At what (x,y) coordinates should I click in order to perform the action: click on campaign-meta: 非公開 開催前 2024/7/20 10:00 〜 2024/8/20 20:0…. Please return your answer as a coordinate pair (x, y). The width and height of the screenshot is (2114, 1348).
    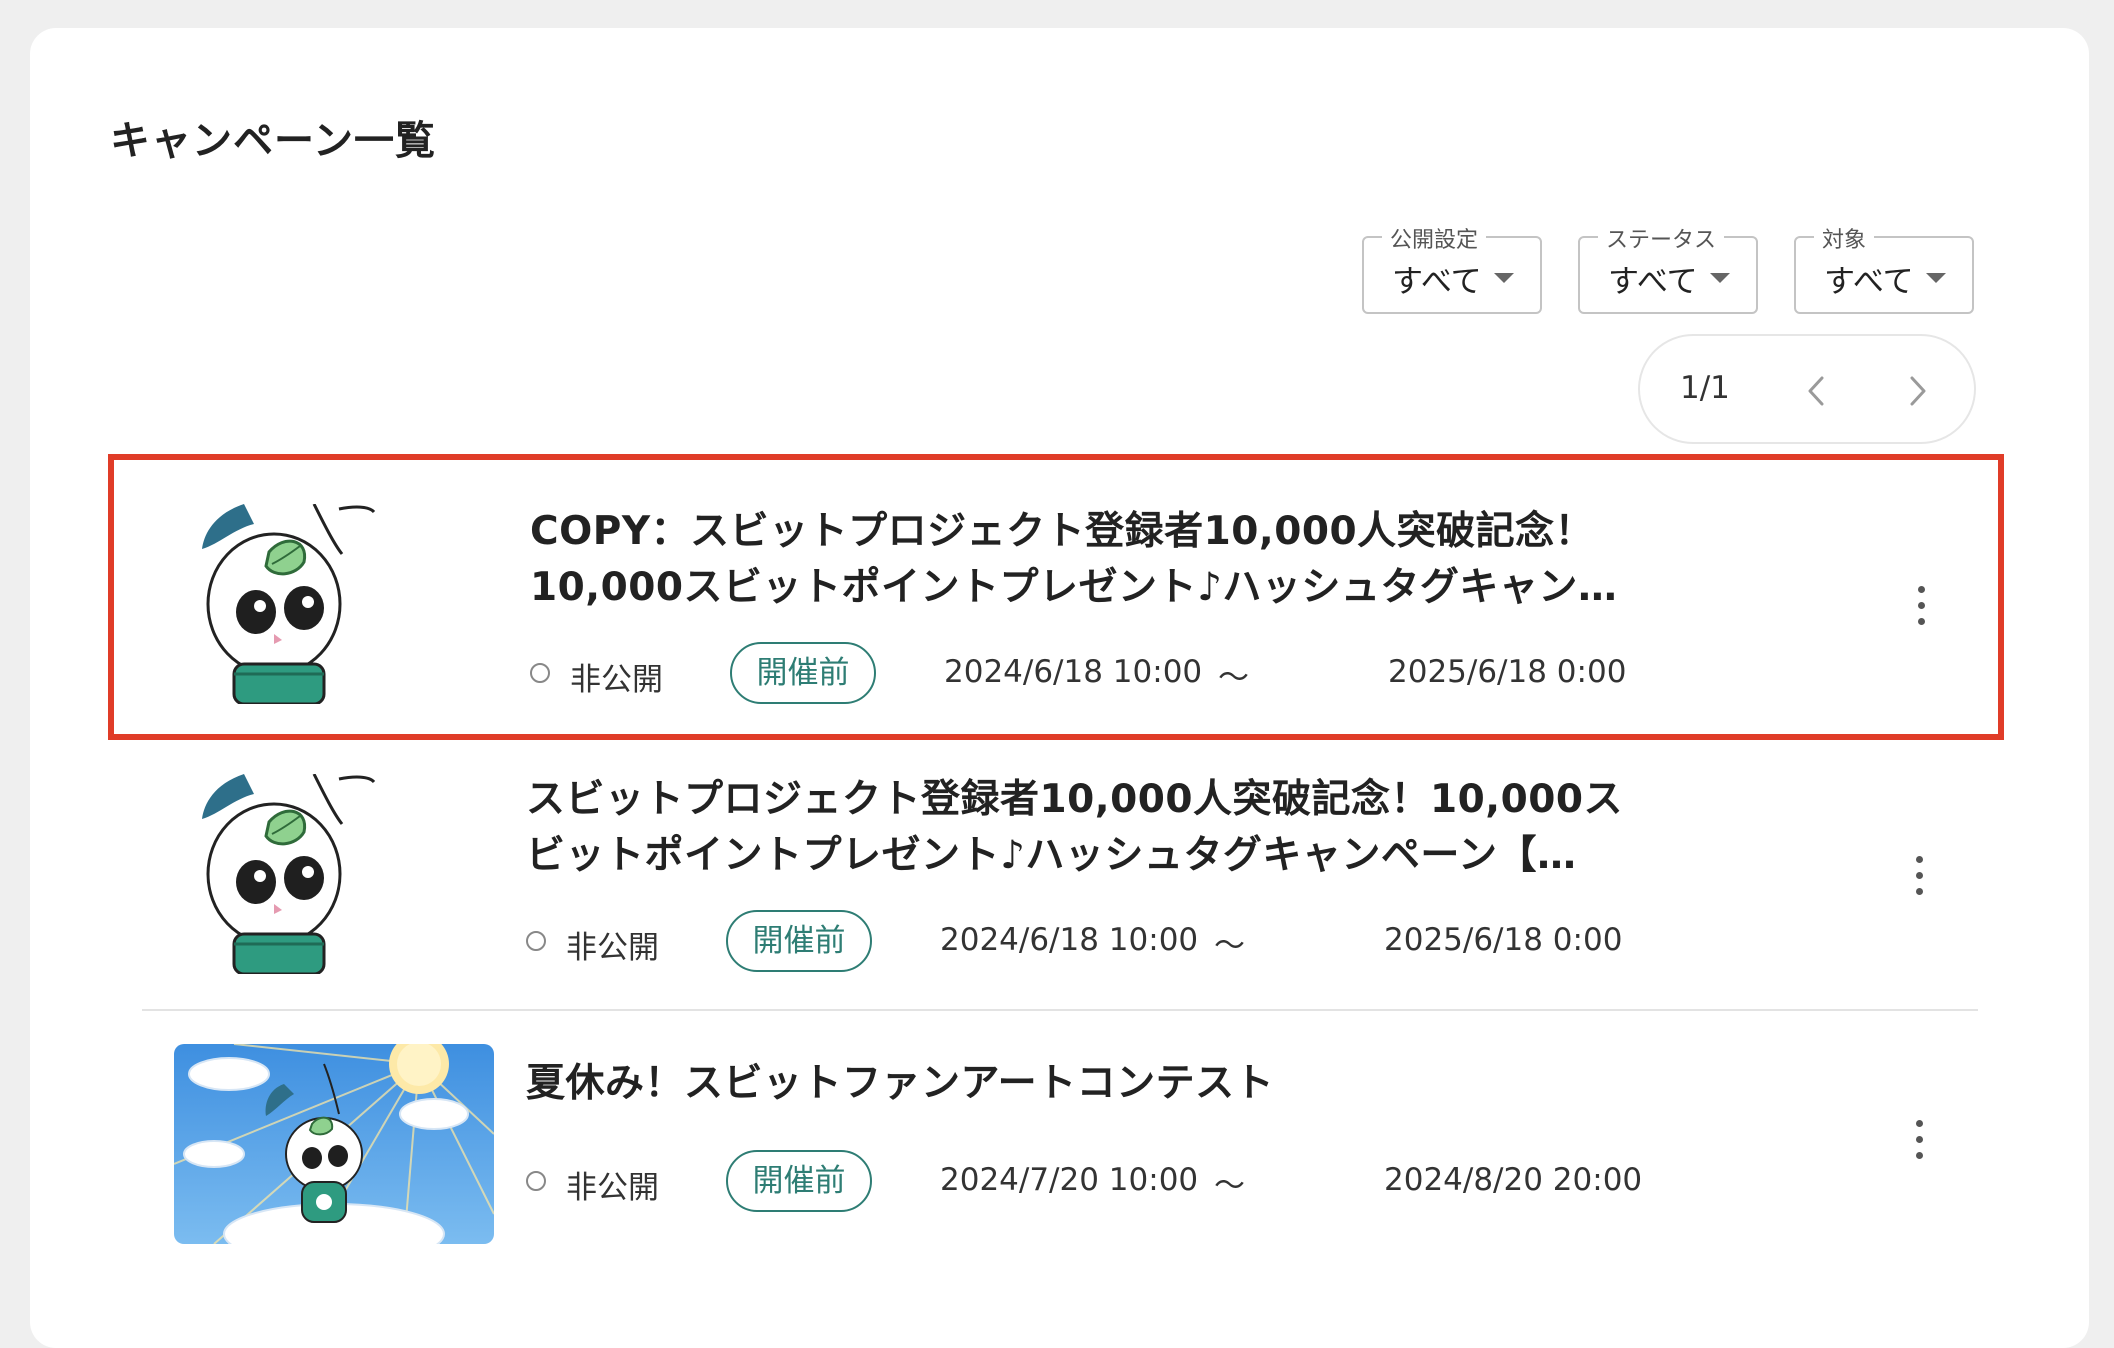
    Looking at the image, I should click on (1084, 1183).